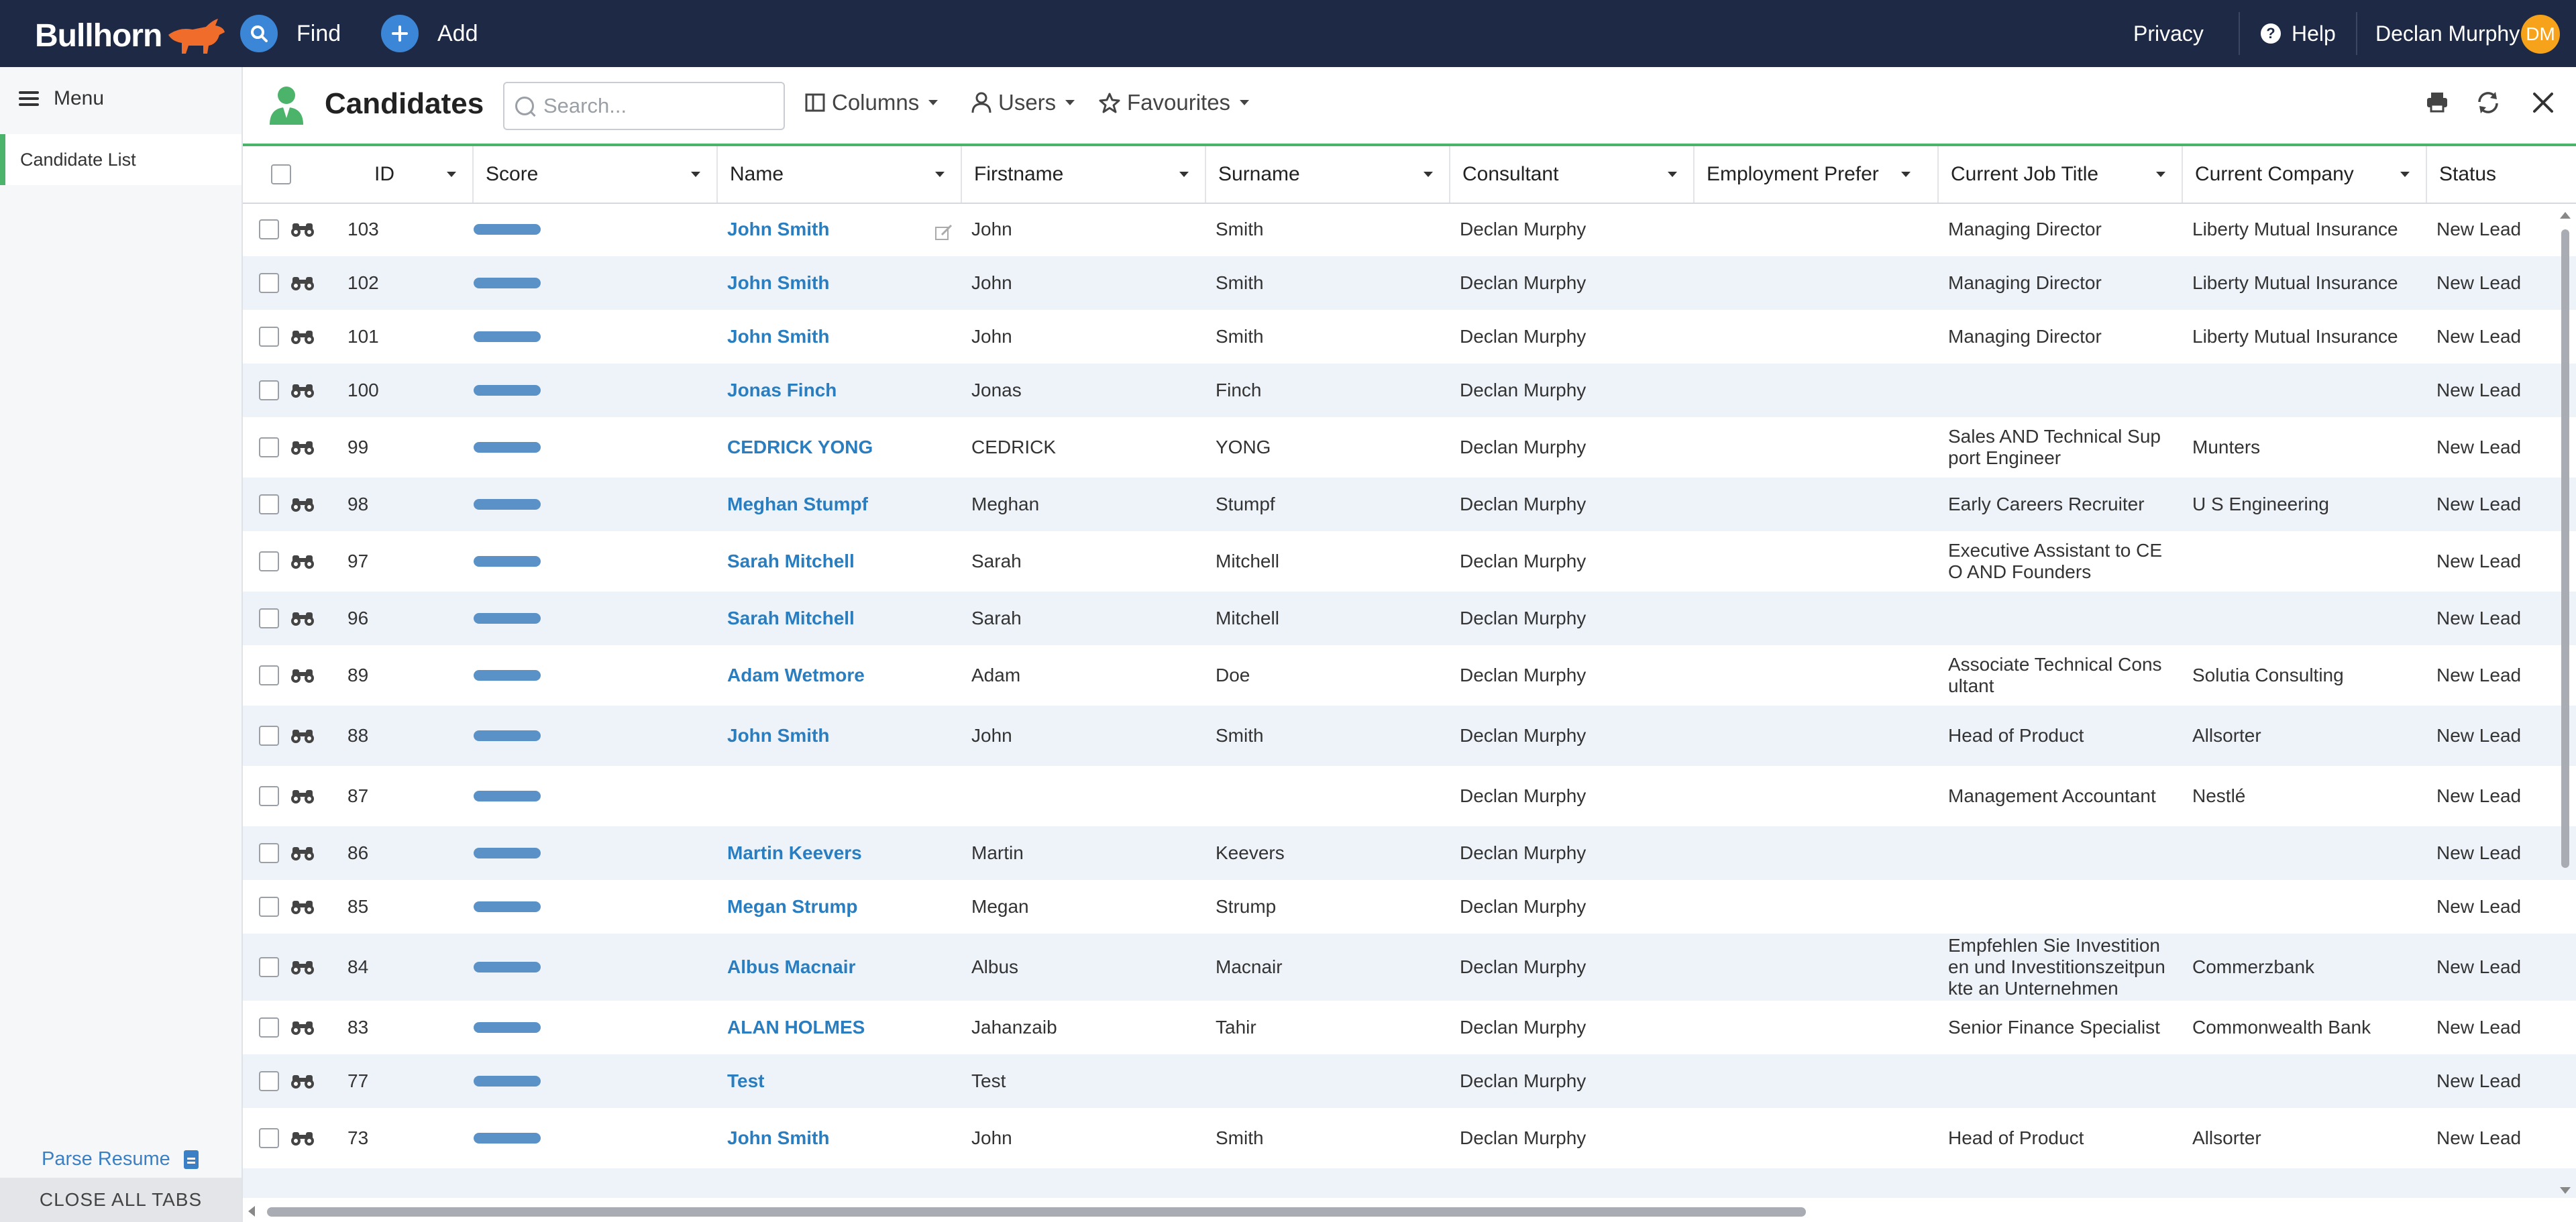 The image size is (2576, 1222). I want to click on close-all-tabs-button: CLOSE ALL TABS, so click(120, 1200).